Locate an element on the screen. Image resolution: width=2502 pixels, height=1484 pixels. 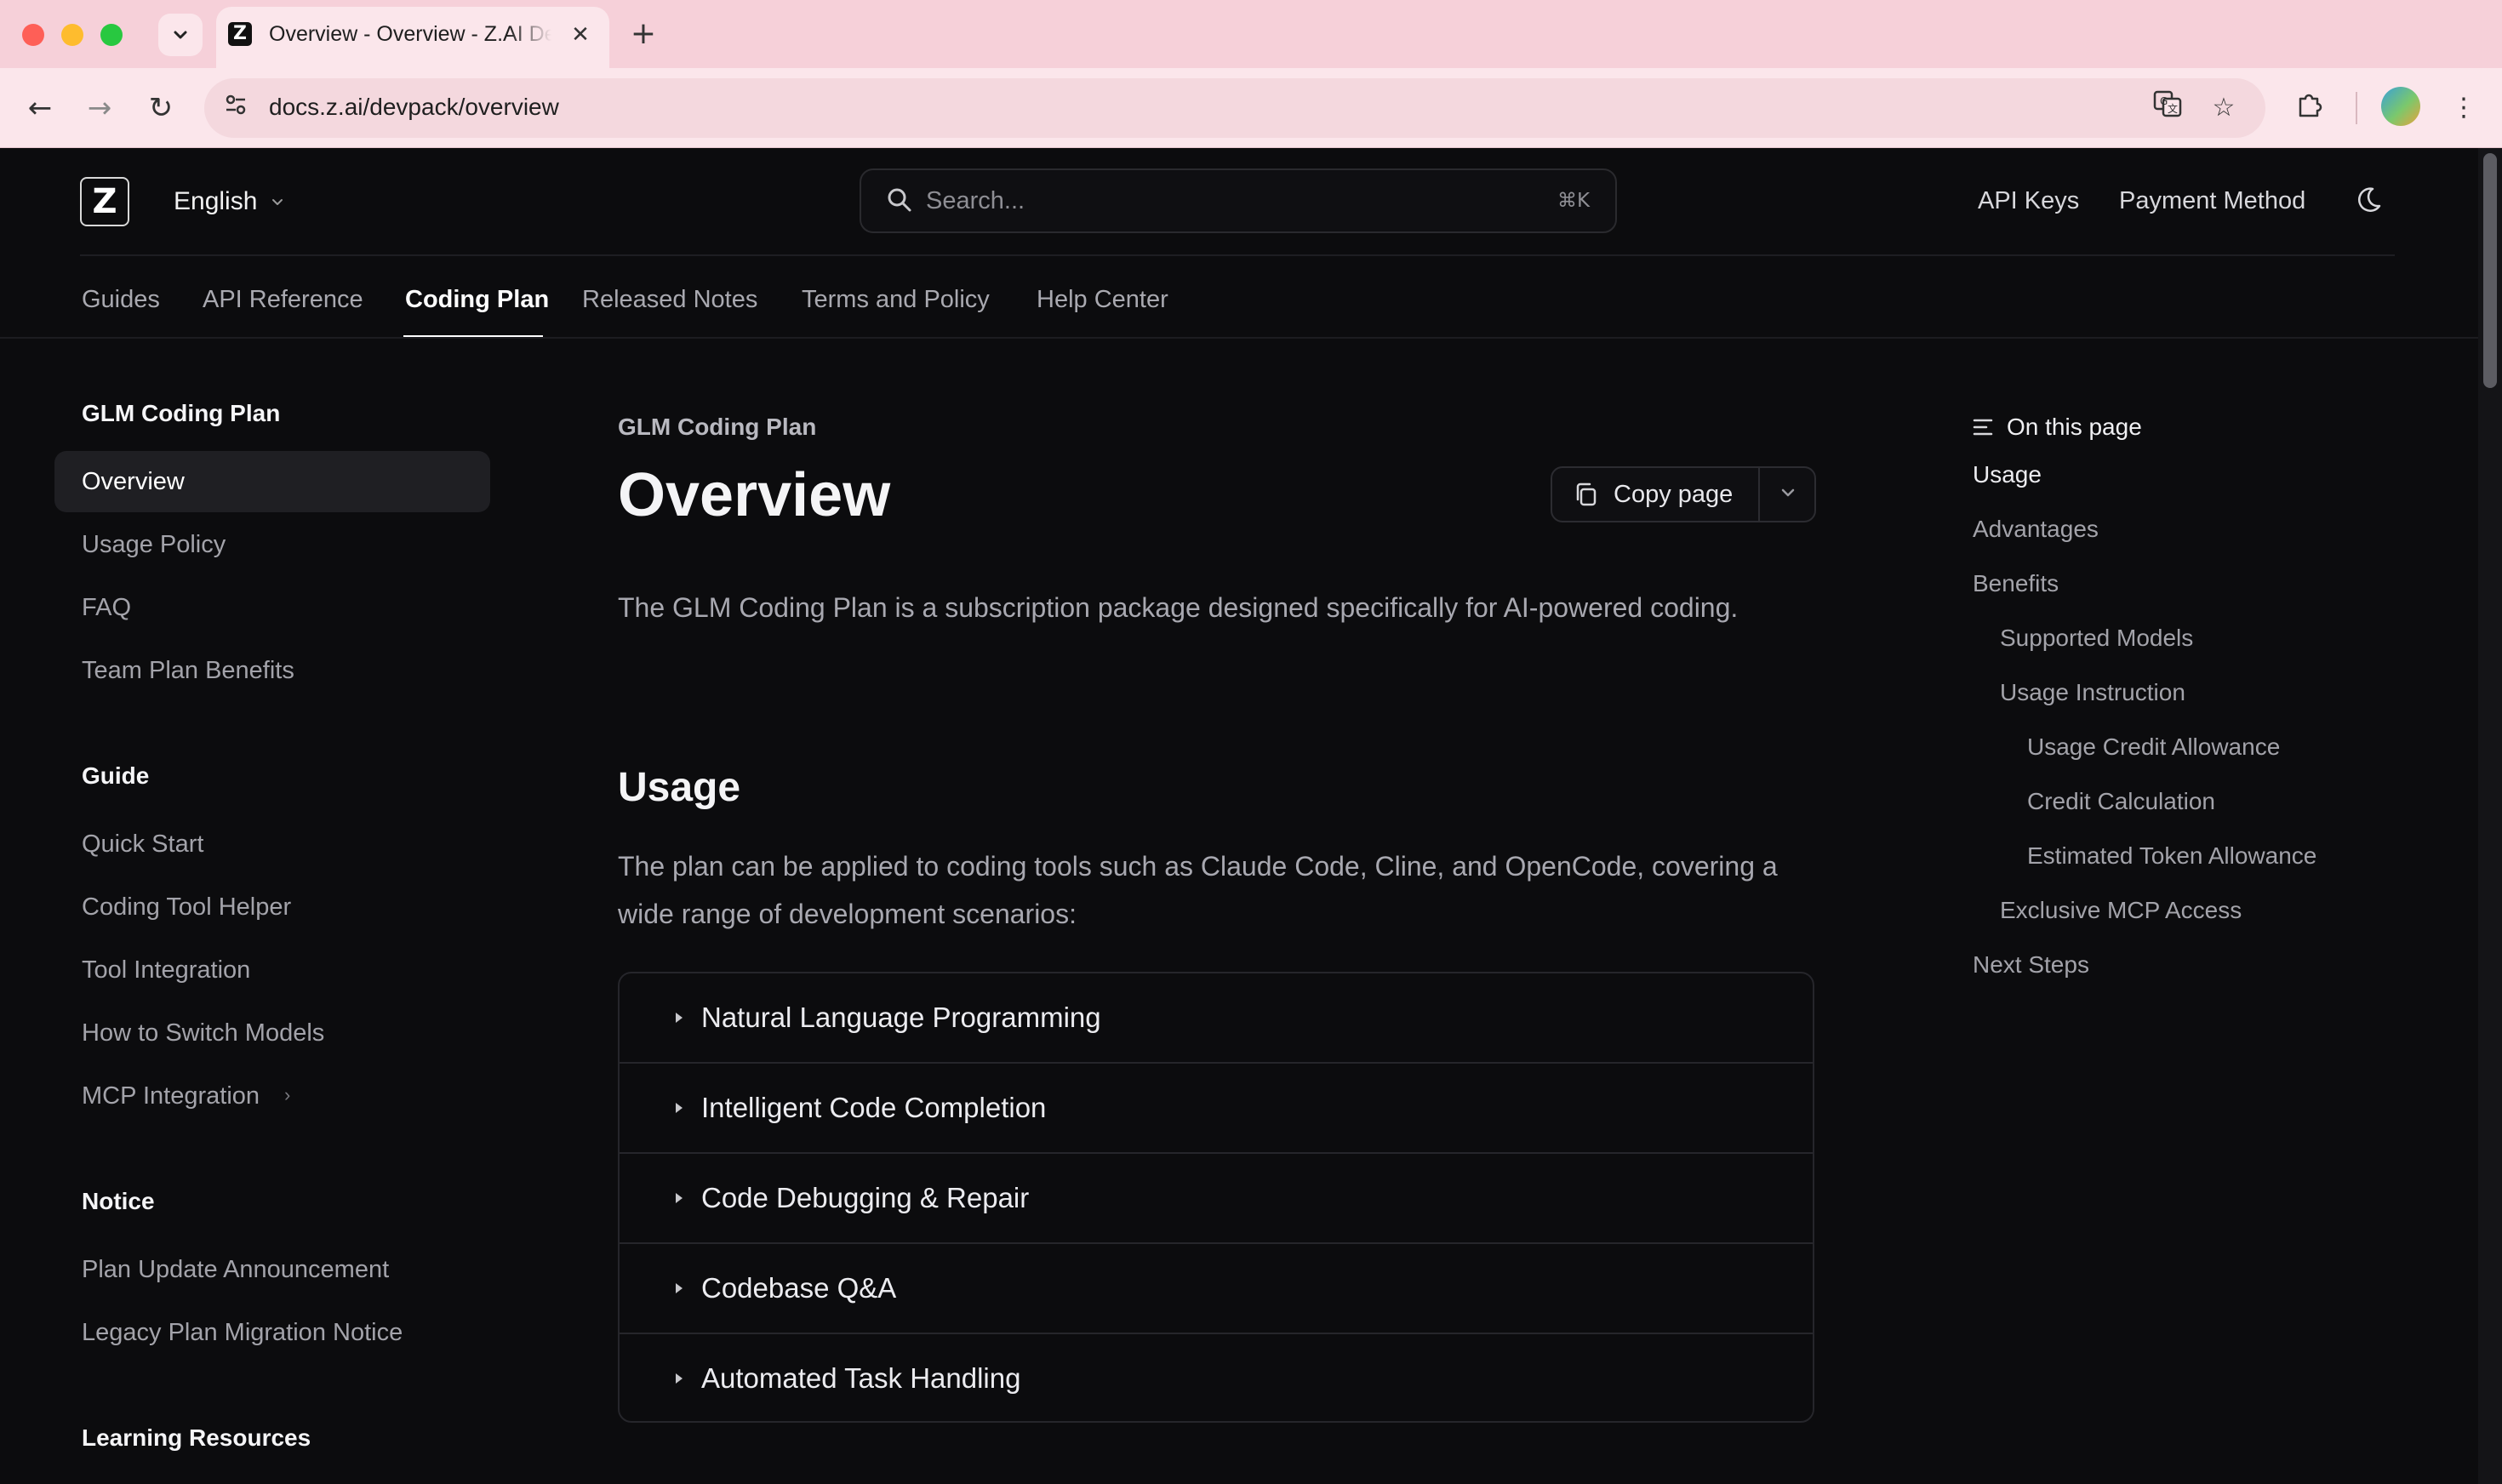
forward-arrow-icon: → is located at coordinates (99, 108).